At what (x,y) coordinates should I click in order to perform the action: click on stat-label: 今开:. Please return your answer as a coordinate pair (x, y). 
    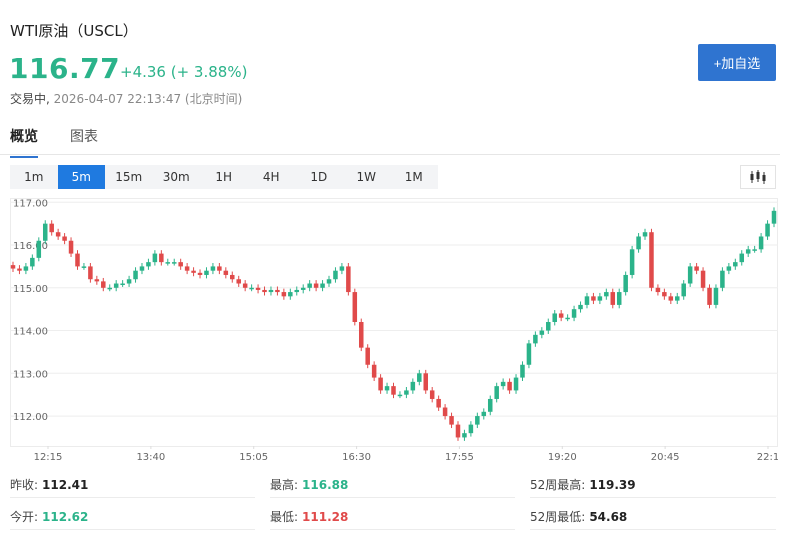
    Looking at the image, I should click on (24, 517).